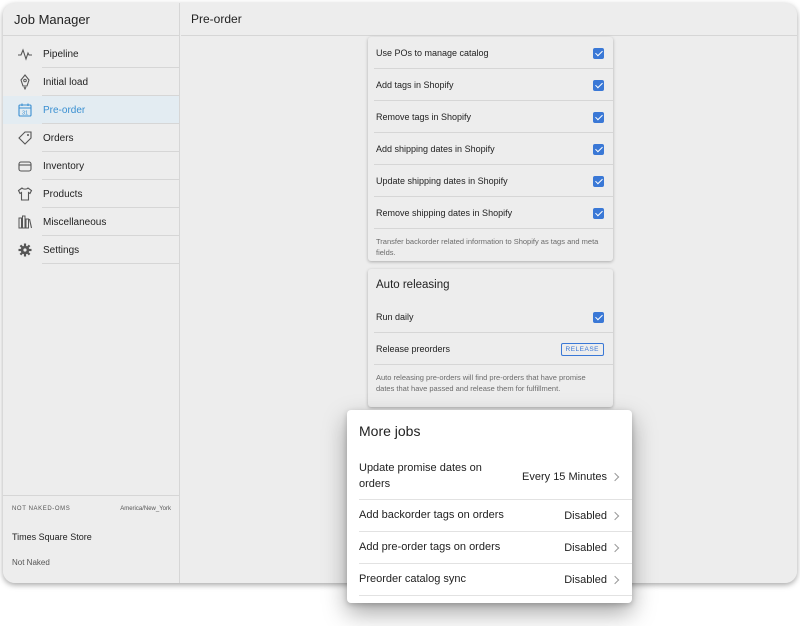  I want to click on sidebar-item-label: Products, so click(63, 194).